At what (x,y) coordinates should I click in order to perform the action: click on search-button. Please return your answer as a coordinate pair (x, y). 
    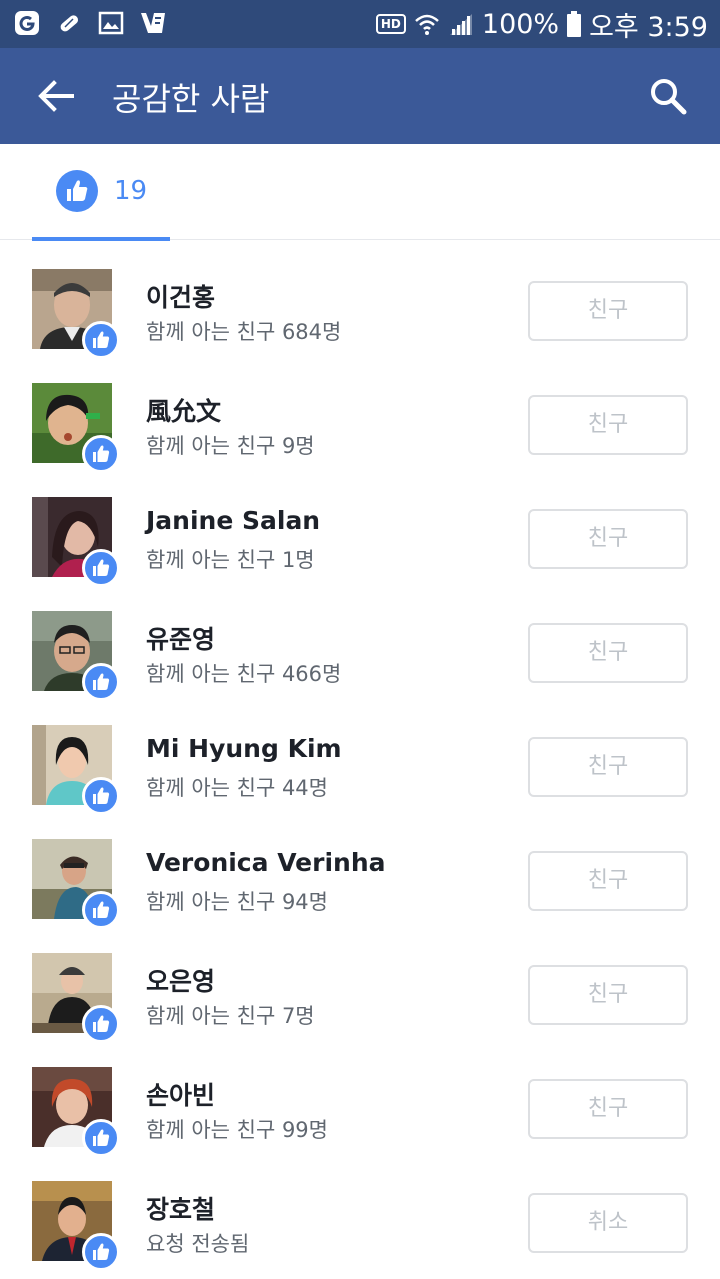
    Looking at the image, I should click on (668, 96).